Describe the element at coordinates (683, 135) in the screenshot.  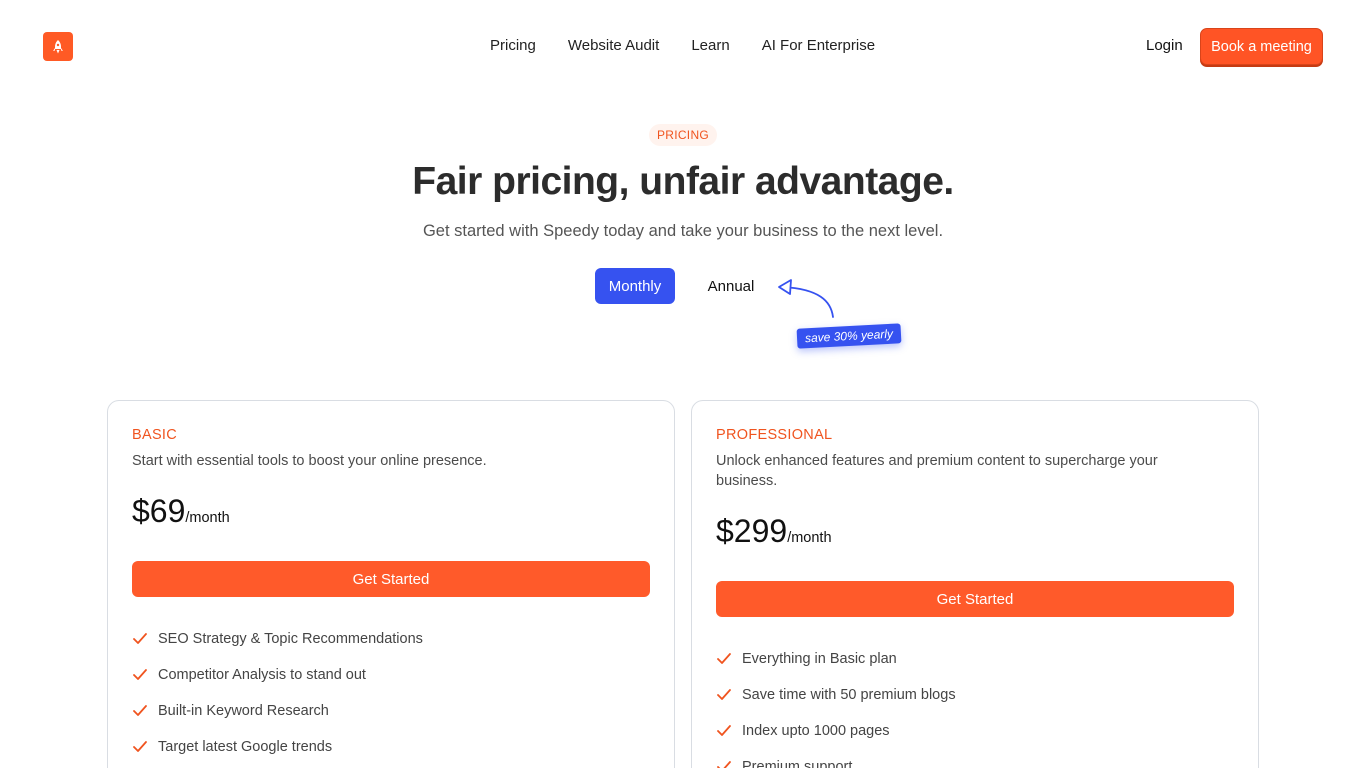
I see `section-badge: PRICING` at that location.